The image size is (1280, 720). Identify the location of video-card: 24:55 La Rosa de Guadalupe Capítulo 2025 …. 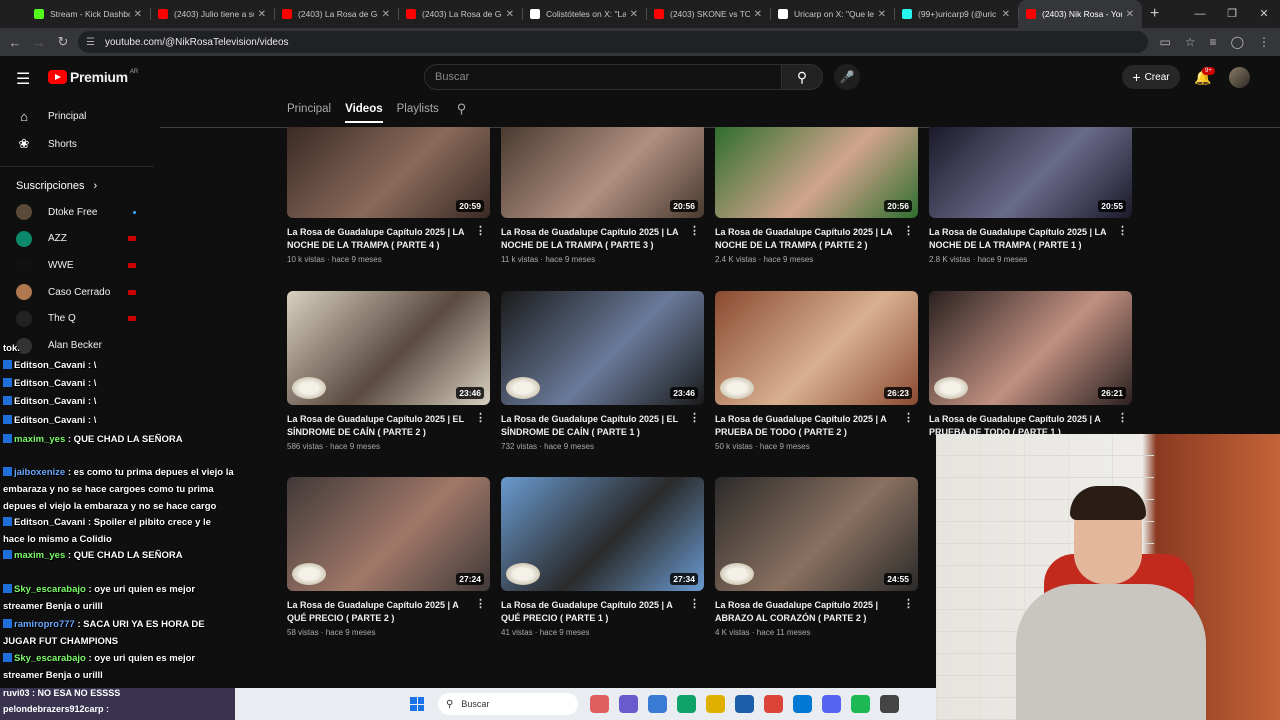
(816, 557).